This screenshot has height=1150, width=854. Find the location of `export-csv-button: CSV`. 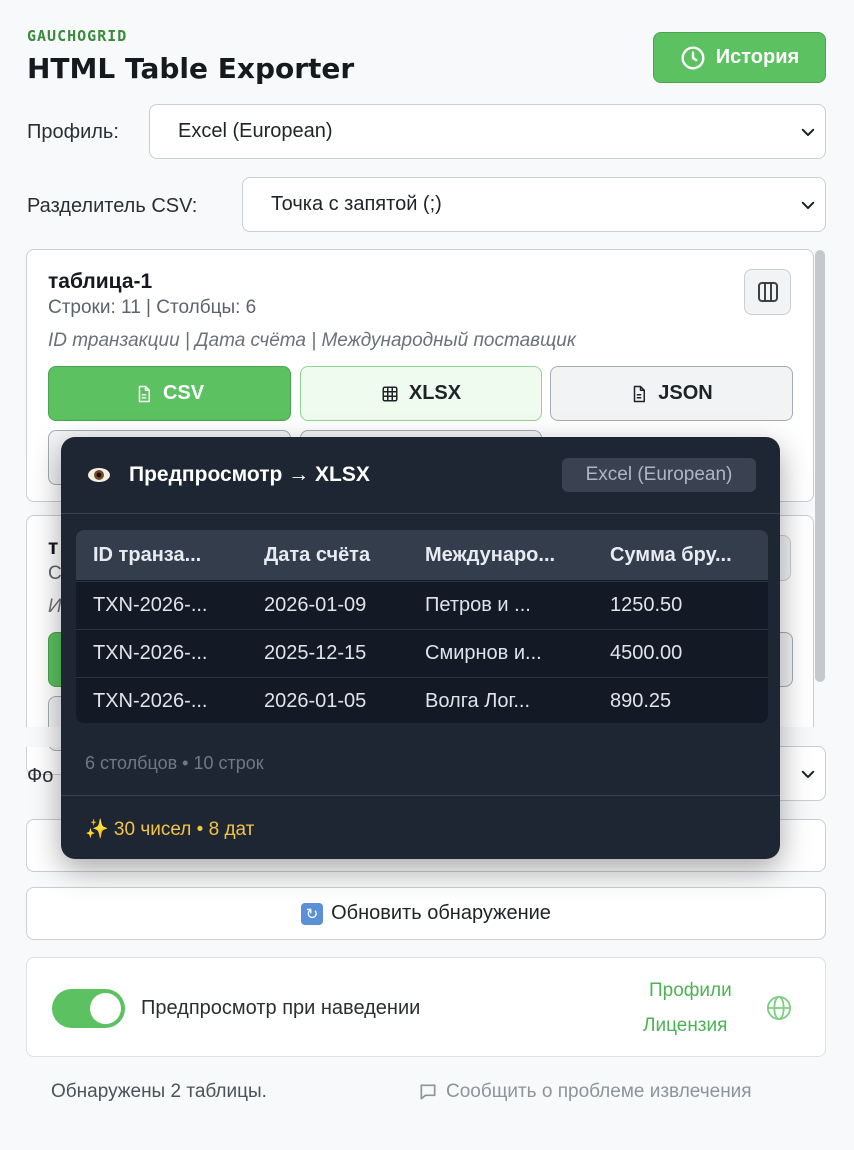

export-csv-button: CSV is located at coordinates (169, 393).